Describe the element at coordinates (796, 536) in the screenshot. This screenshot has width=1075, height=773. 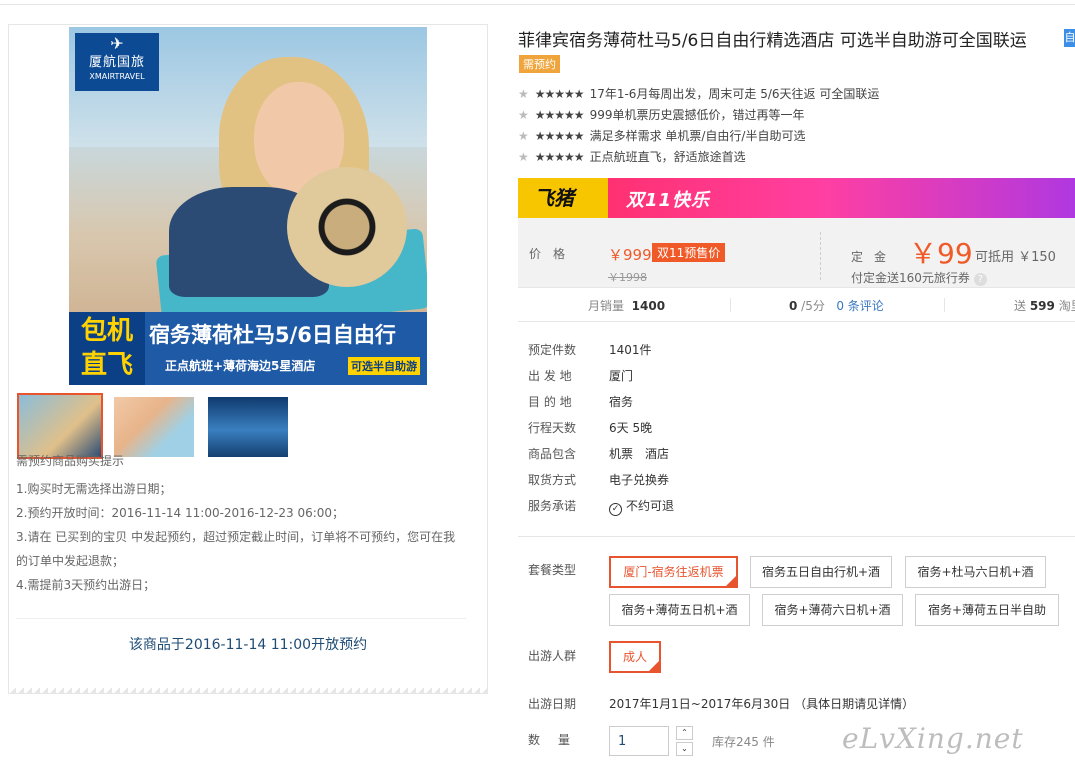
I see `section-divider` at that location.